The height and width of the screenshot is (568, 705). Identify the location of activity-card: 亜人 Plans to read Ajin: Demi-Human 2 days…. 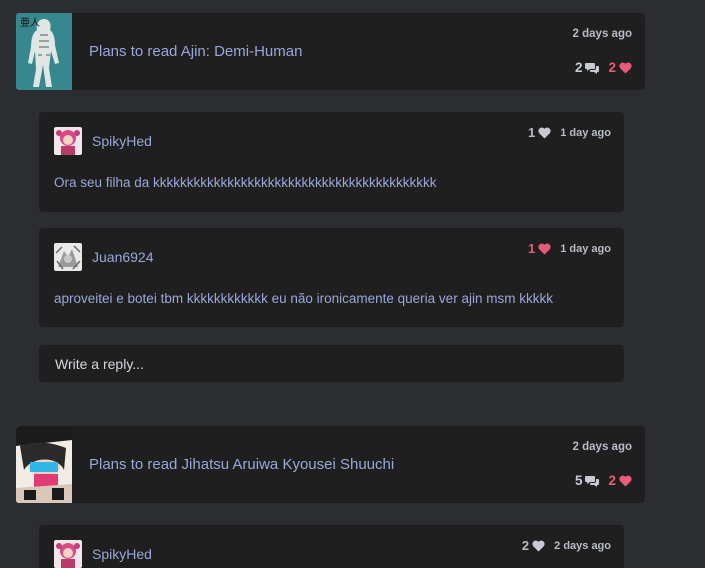
(330, 51).